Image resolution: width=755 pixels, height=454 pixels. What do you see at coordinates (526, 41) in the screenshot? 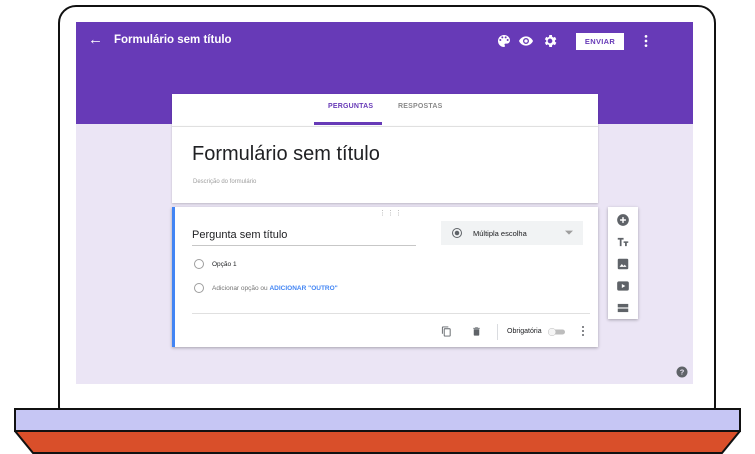
I see `eye-icon` at bounding box center [526, 41].